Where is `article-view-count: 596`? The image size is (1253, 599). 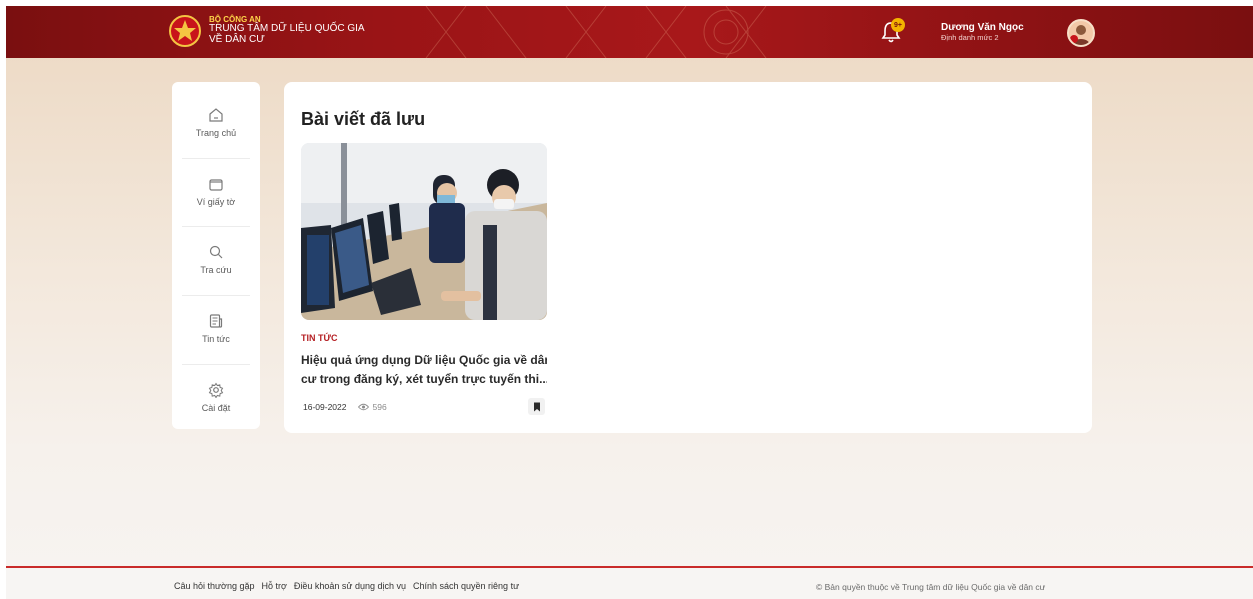
article-view-count: 596 is located at coordinates (379, 407).